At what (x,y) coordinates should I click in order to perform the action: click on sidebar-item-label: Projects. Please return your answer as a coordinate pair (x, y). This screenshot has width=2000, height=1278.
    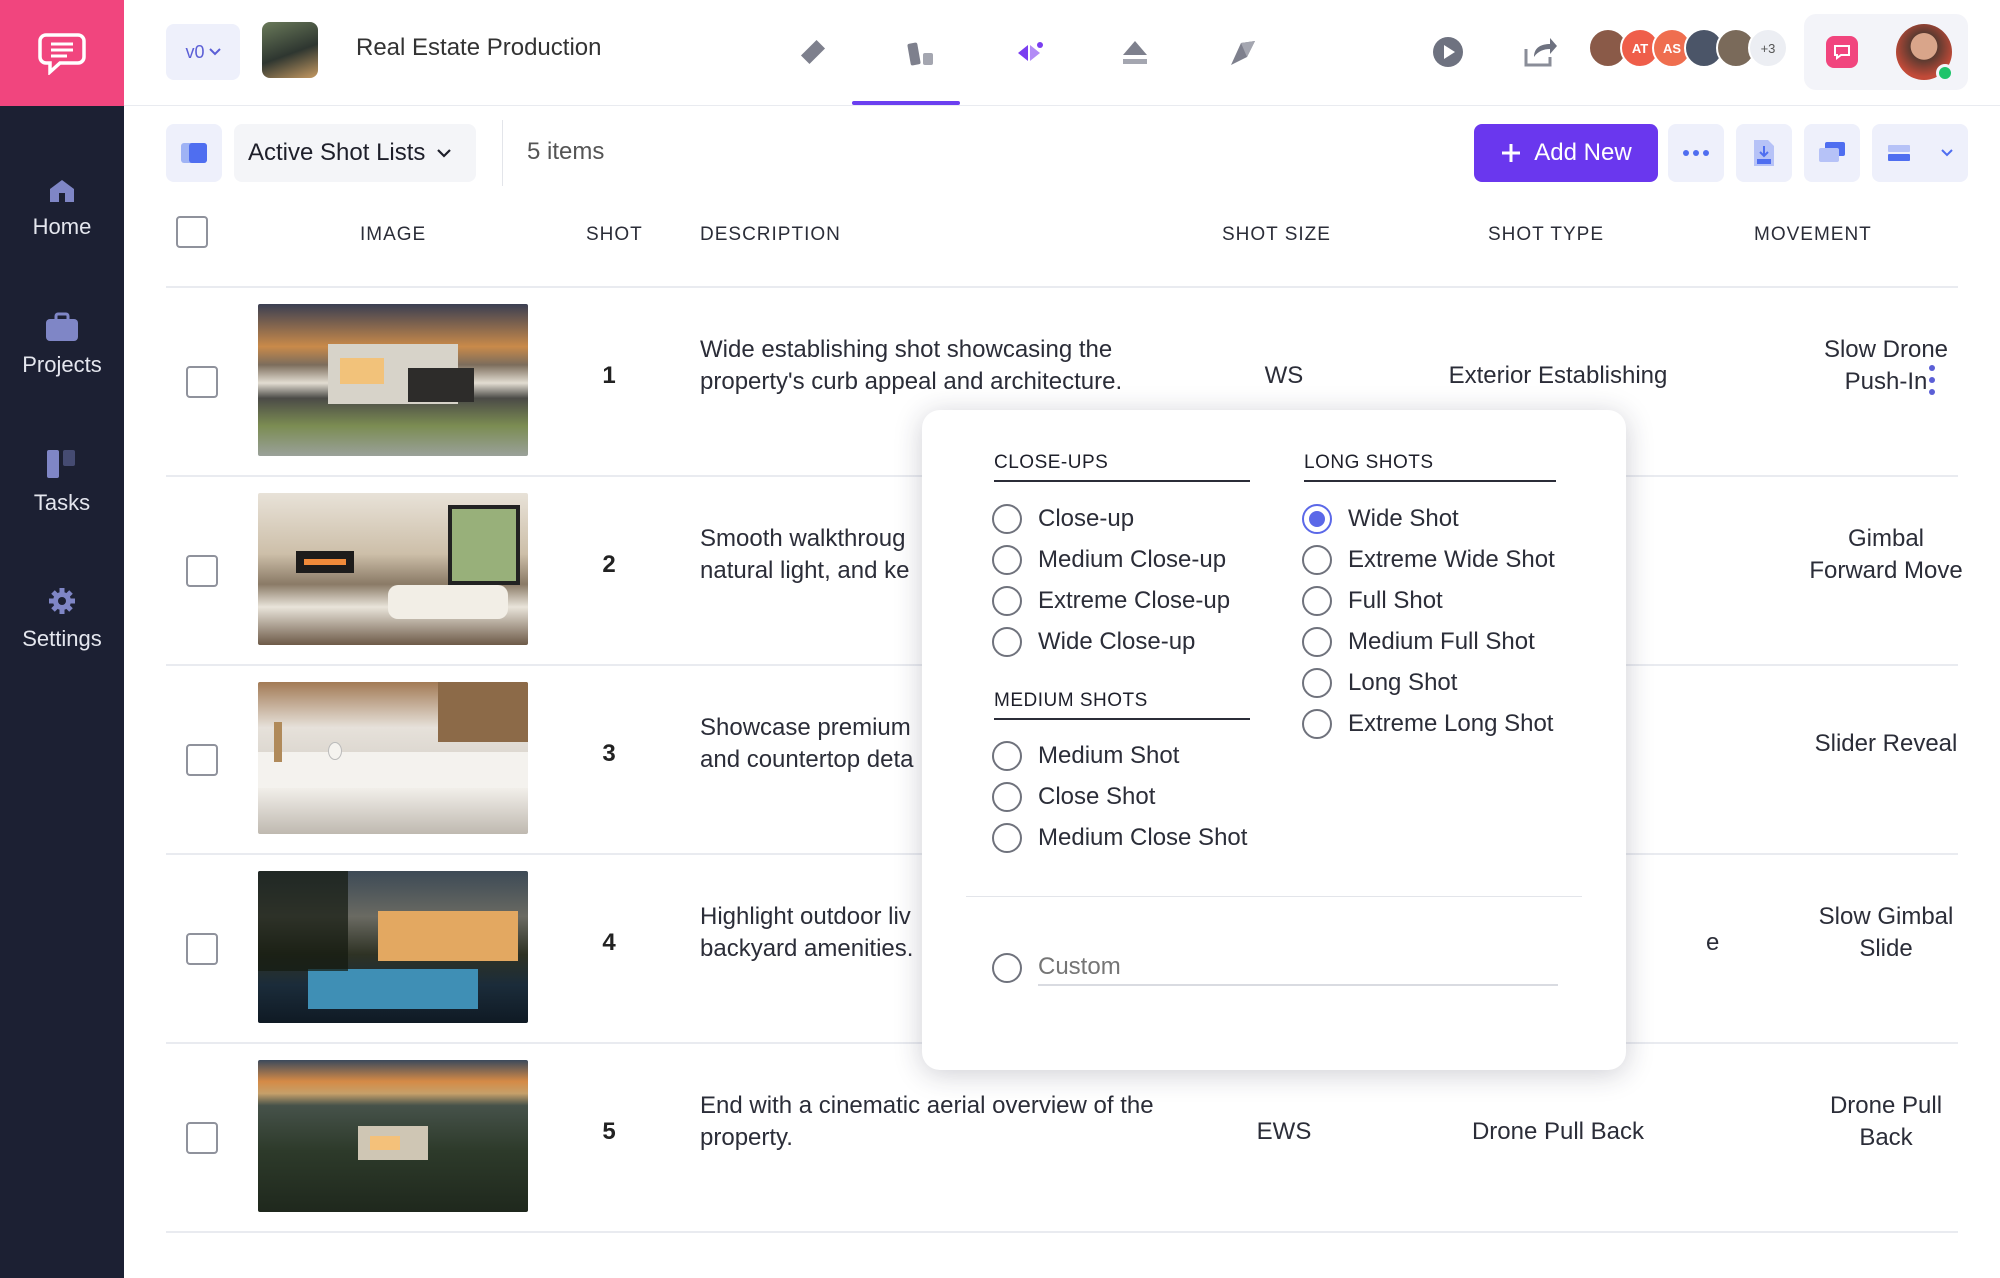
    Looking at the image, I should click on (62, 364).